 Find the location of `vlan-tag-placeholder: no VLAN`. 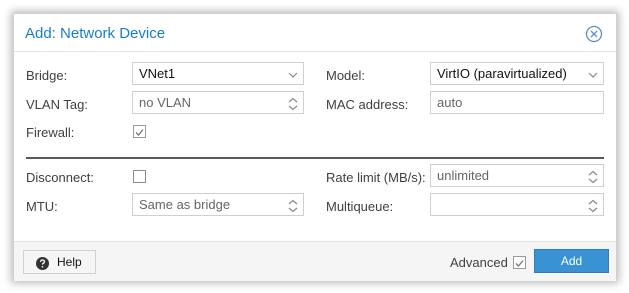

vlan-tag-placeholder: no VLAN is located at coordinates (165, 102).